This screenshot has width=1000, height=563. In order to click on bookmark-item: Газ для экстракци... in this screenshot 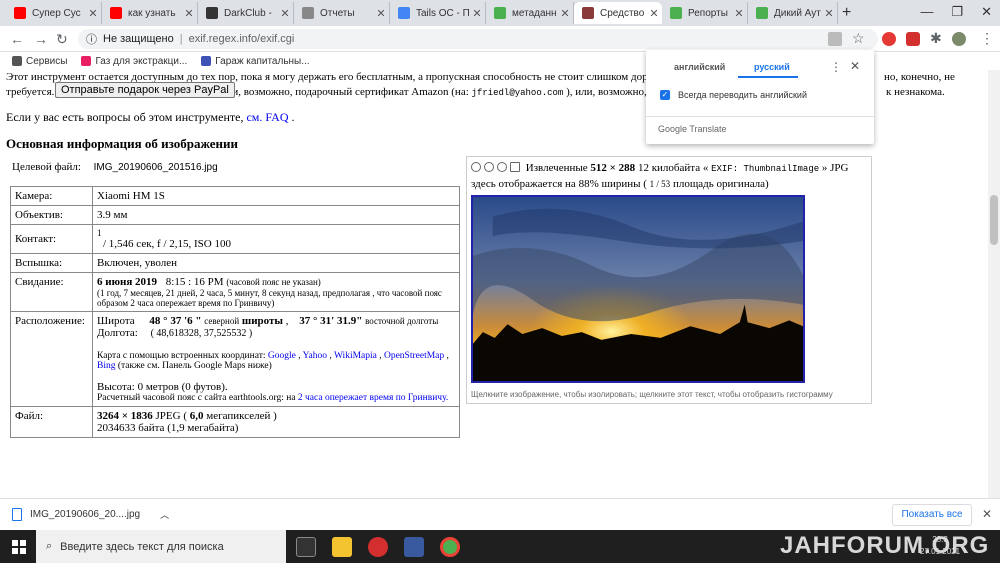, I will do `click(134, 61)`.